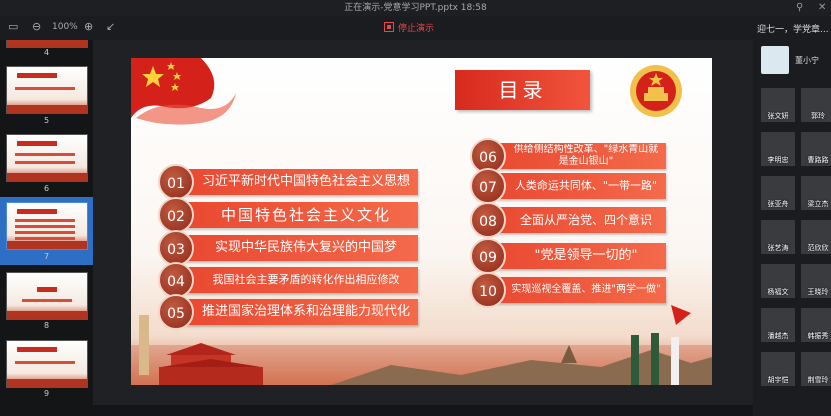  Describe the element at coordinates (376, 410) in the screenshot. I see `bottom-bar` at that location.